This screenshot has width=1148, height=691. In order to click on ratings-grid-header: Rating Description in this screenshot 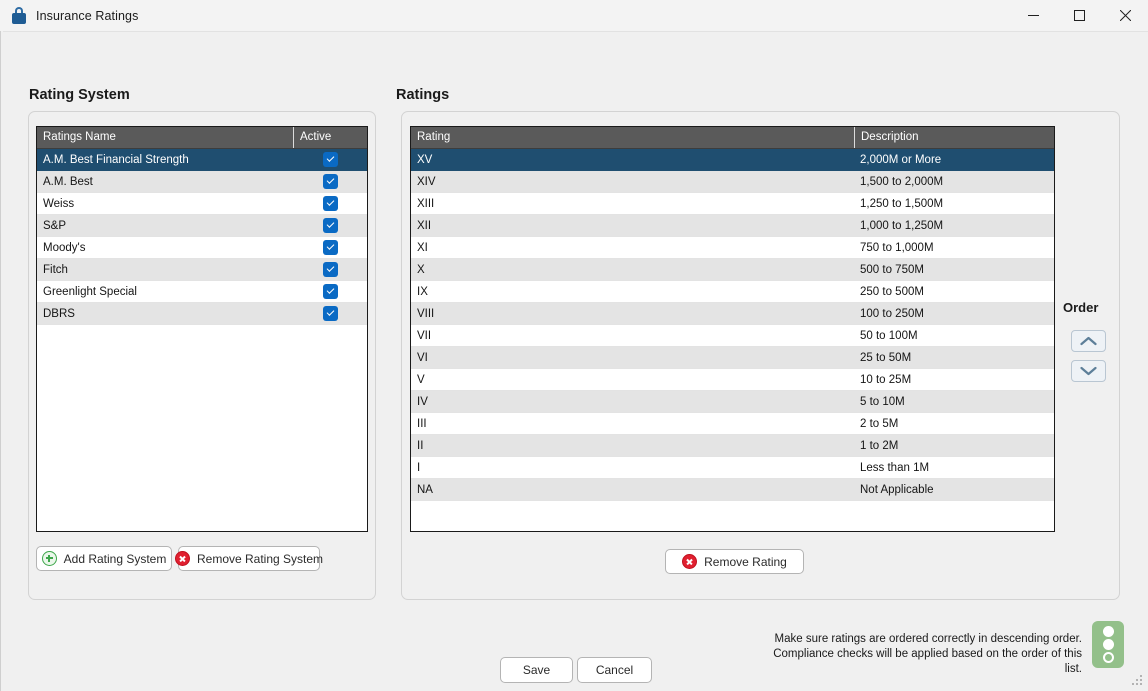, I will do `click(732, 138)`.